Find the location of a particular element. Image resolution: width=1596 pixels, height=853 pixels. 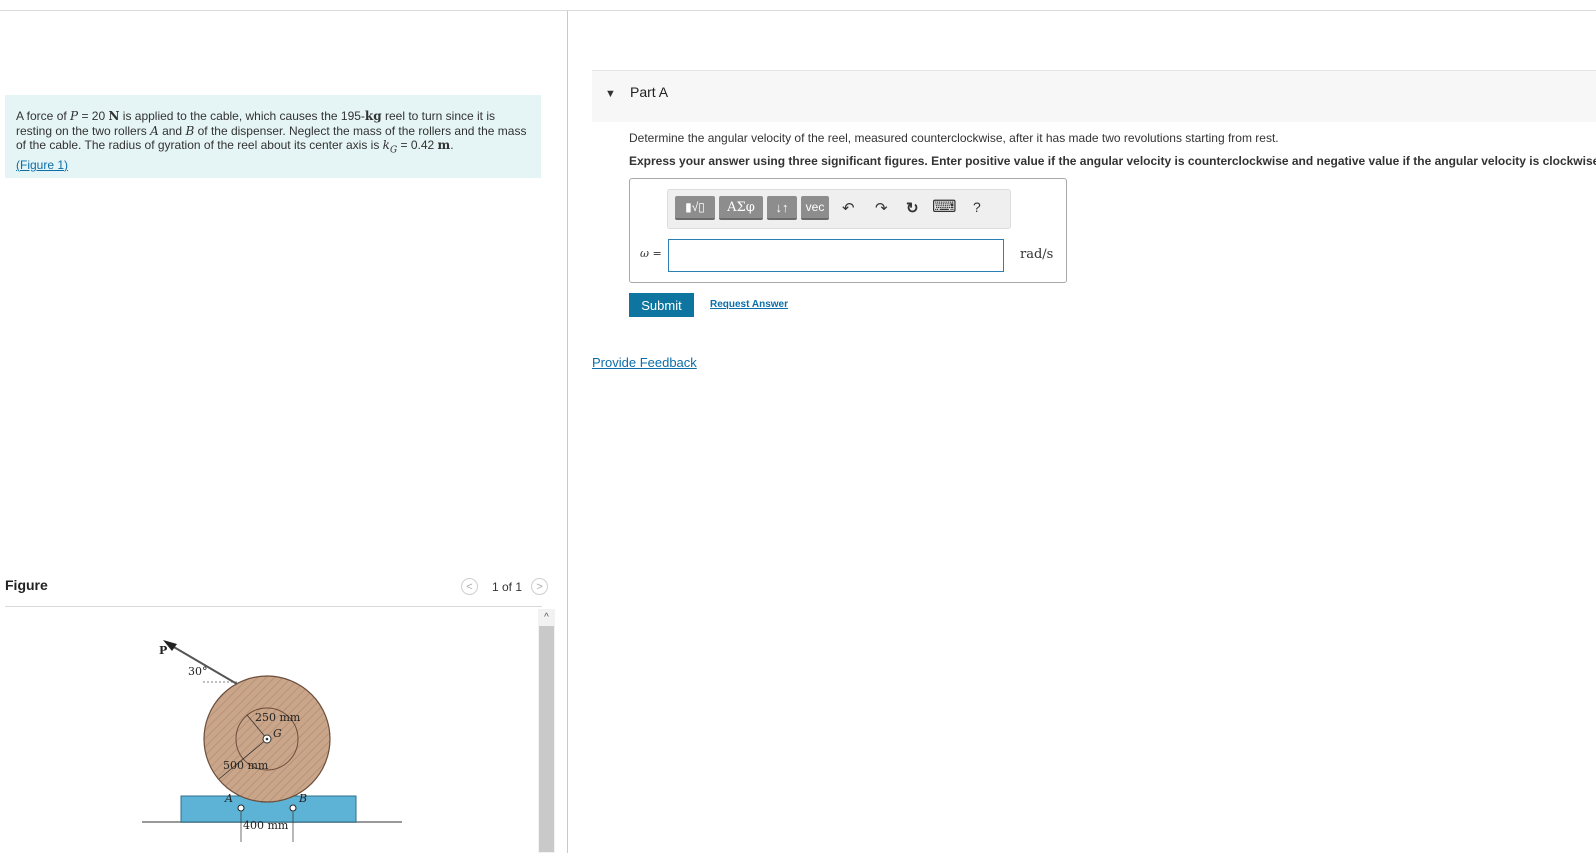

problem-text: and is located at coordinates (172, 130).